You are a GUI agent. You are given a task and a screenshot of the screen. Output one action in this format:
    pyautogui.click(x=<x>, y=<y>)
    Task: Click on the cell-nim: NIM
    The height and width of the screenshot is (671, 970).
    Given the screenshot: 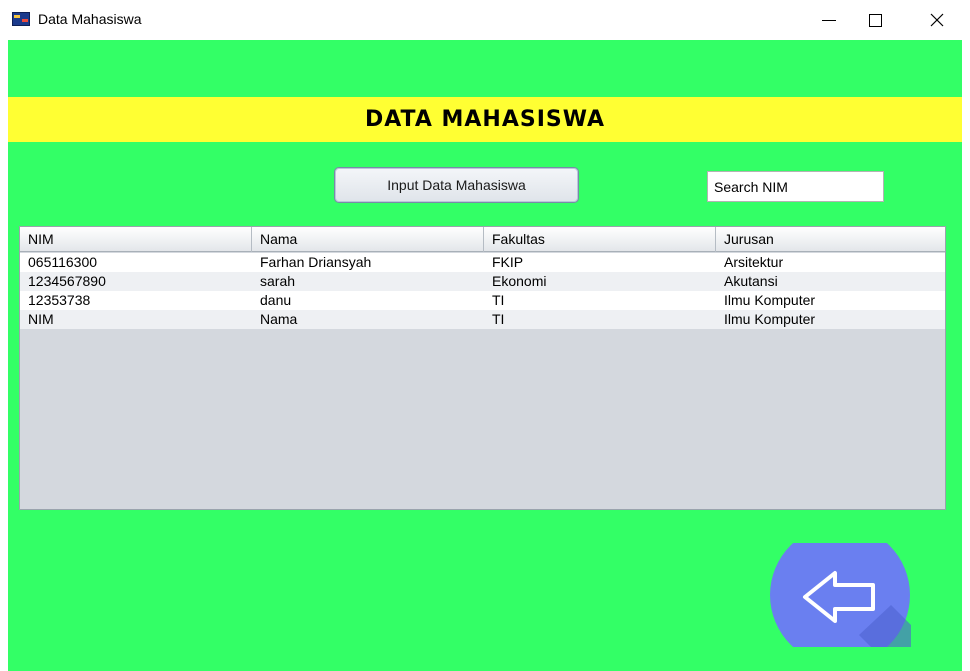 What is the action you would take?
    pyautogui.click(x=41, y=319)
    